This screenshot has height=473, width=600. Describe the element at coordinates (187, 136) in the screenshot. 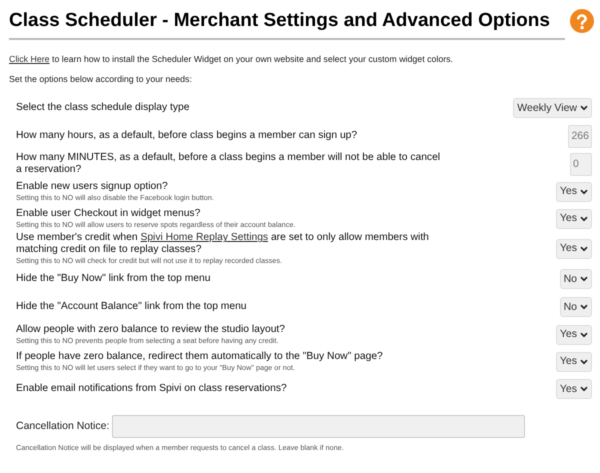

I see `setting-label: How many hours, as a default, before class begins a member can sign up?` at that location.